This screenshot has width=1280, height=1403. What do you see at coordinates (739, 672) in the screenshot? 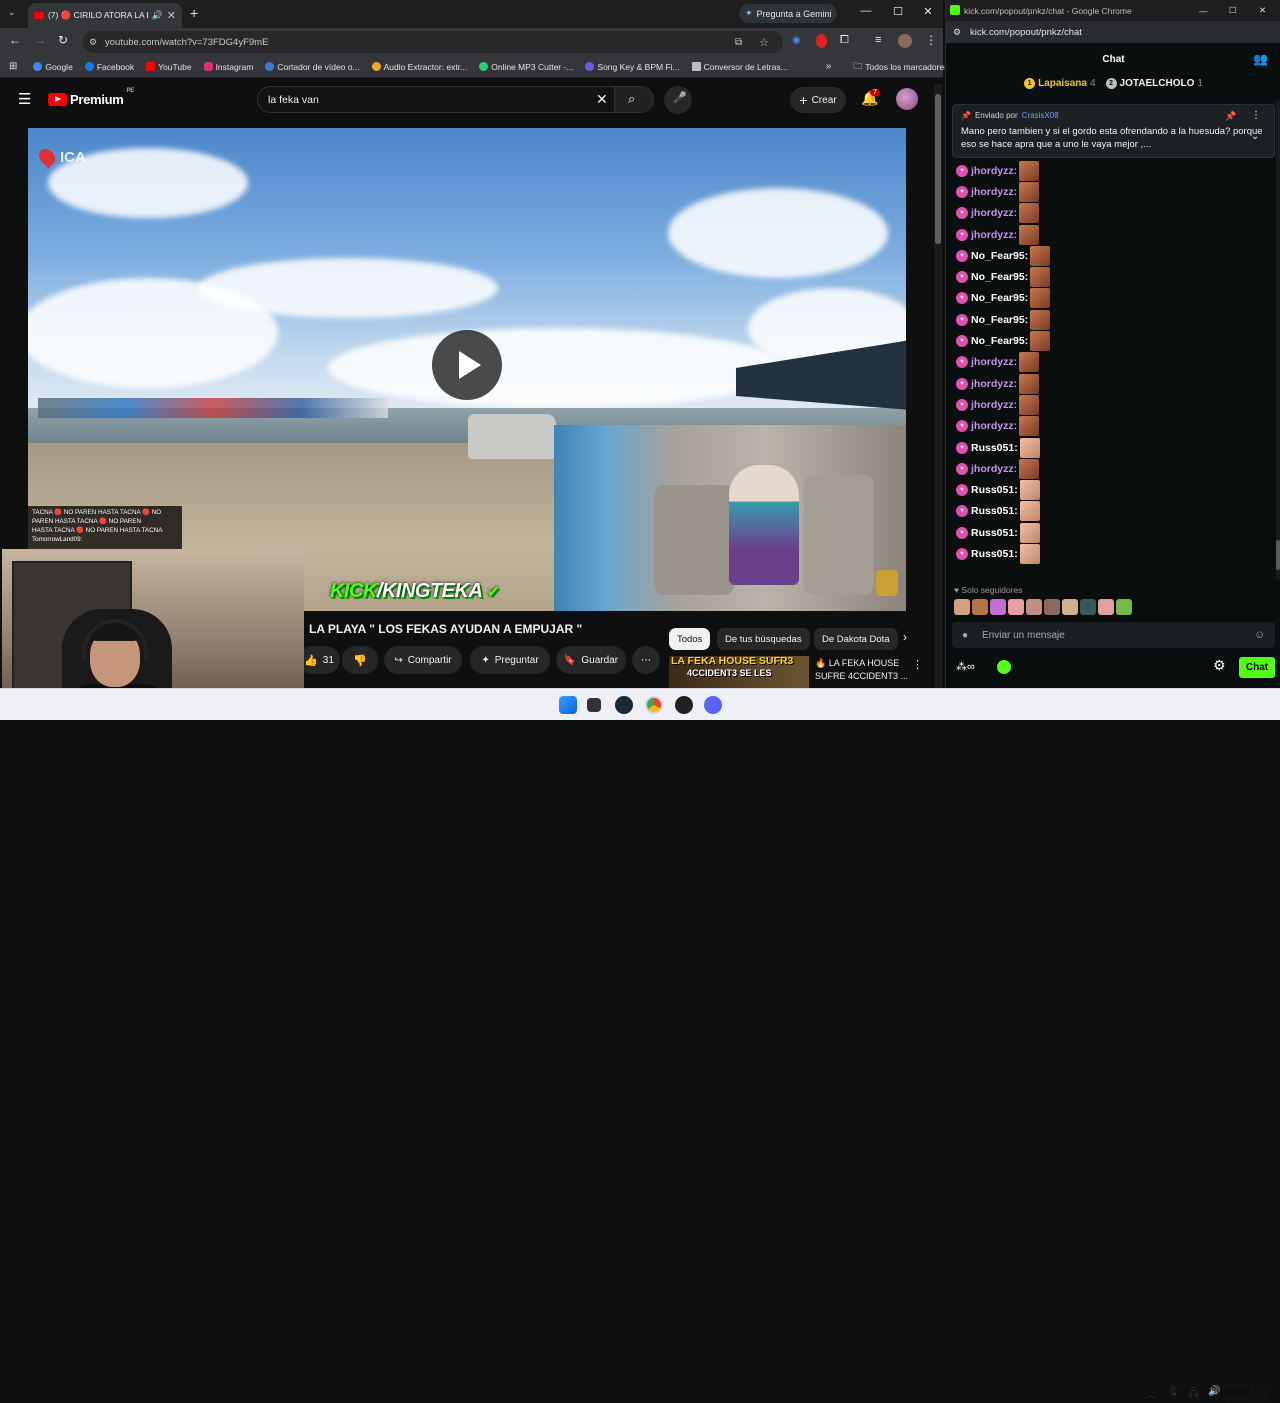
I see `recommended-thumbnail: LA FEKA HOUSE SUFR3 4CCIDENT3 SE LES` at bounding box center [739, 672].